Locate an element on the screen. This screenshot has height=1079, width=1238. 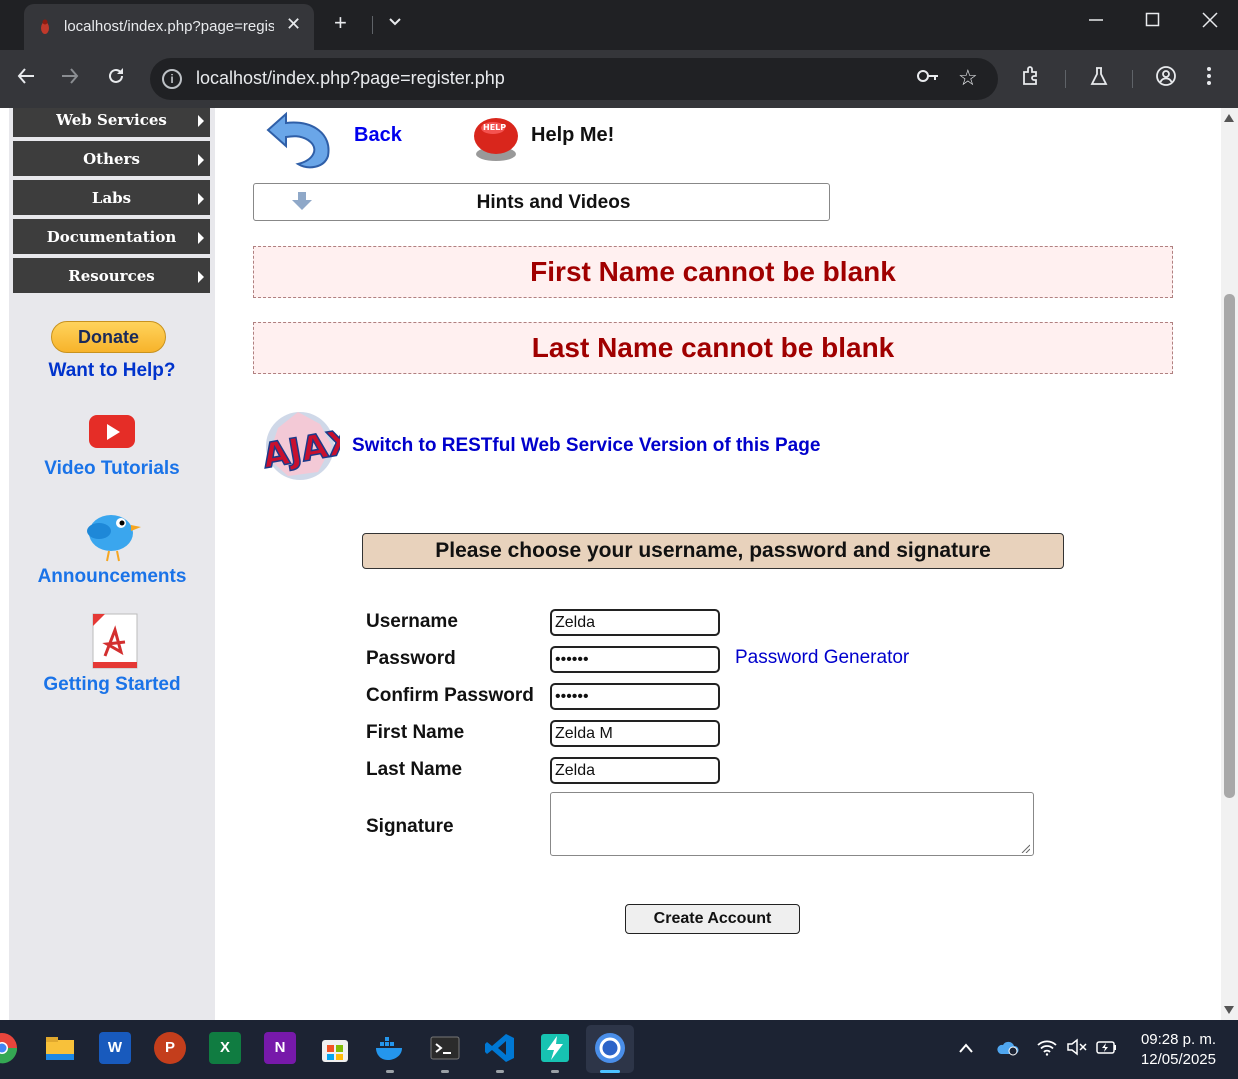
back-arrow-icon is located at coordinates (26, 79).